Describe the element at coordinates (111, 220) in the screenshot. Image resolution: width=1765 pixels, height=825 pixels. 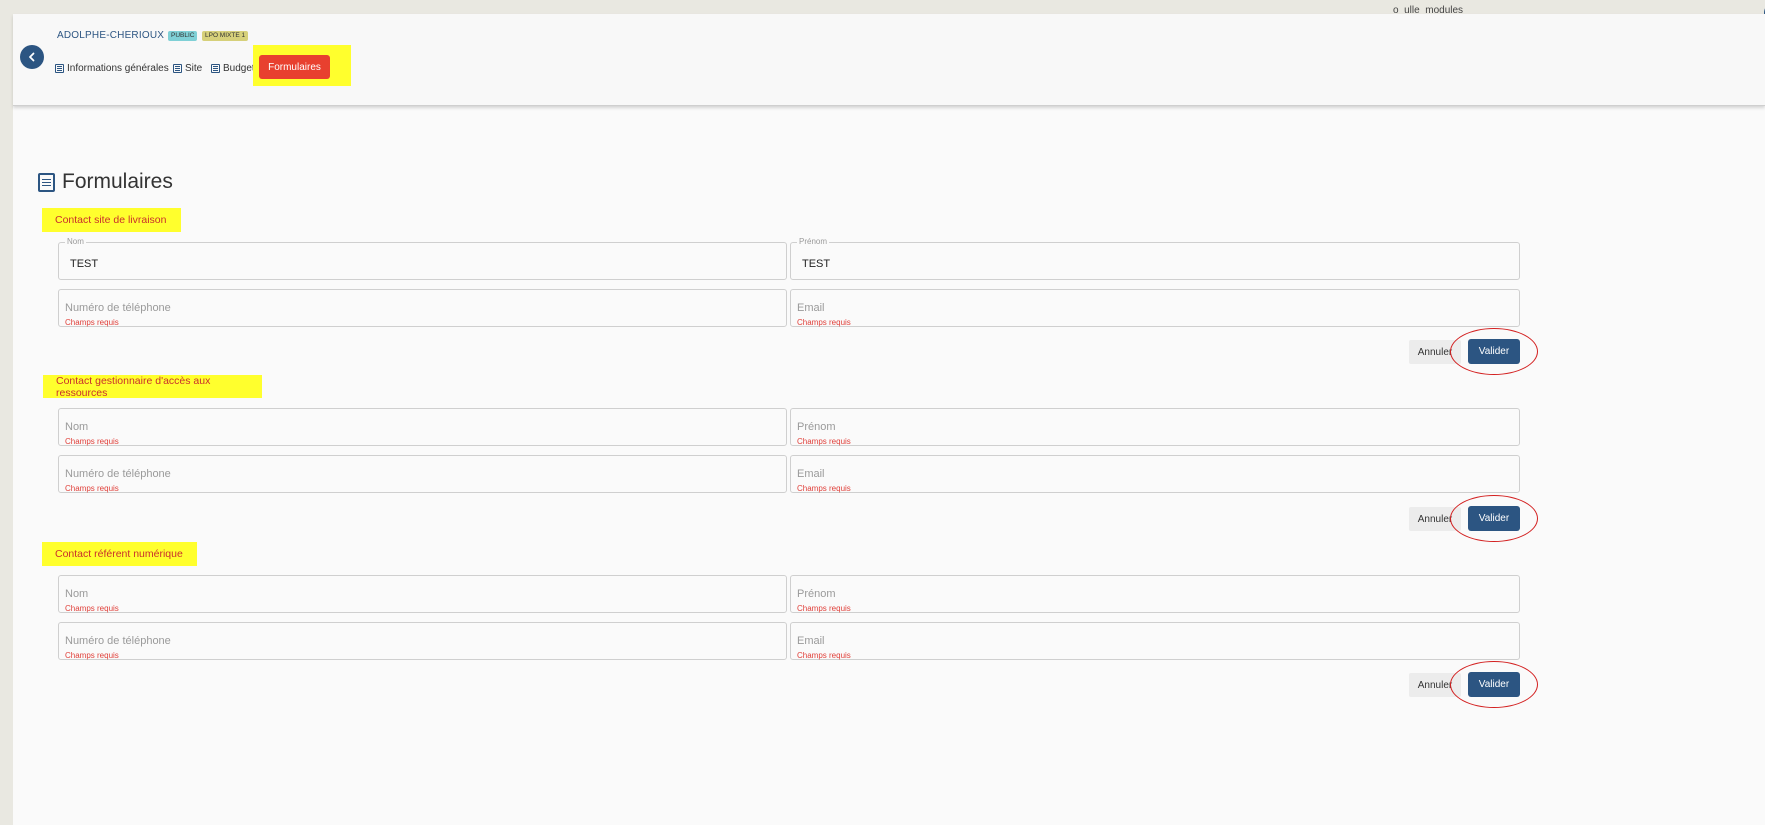
I see `section-title-livraison: Contact site de livraison` at that location.